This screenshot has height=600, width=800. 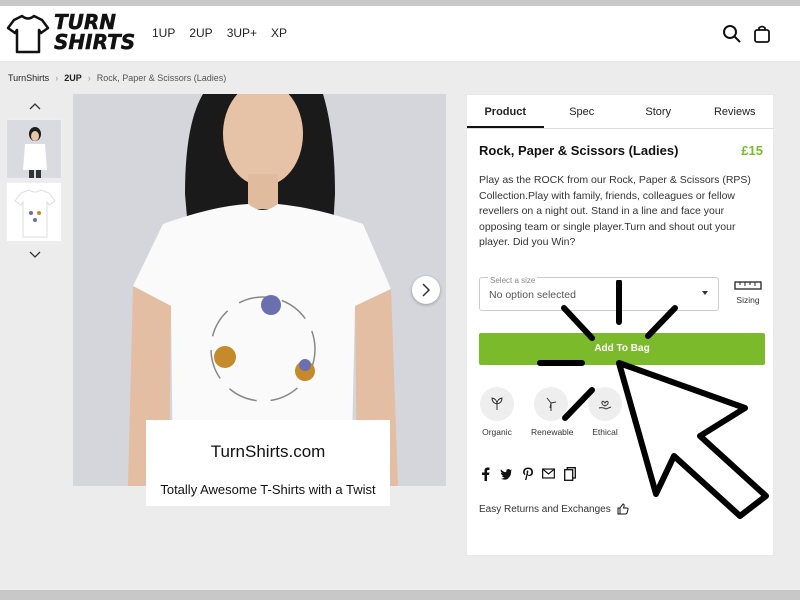 I want to click on ruler-icon, so click(x=748, y=285).